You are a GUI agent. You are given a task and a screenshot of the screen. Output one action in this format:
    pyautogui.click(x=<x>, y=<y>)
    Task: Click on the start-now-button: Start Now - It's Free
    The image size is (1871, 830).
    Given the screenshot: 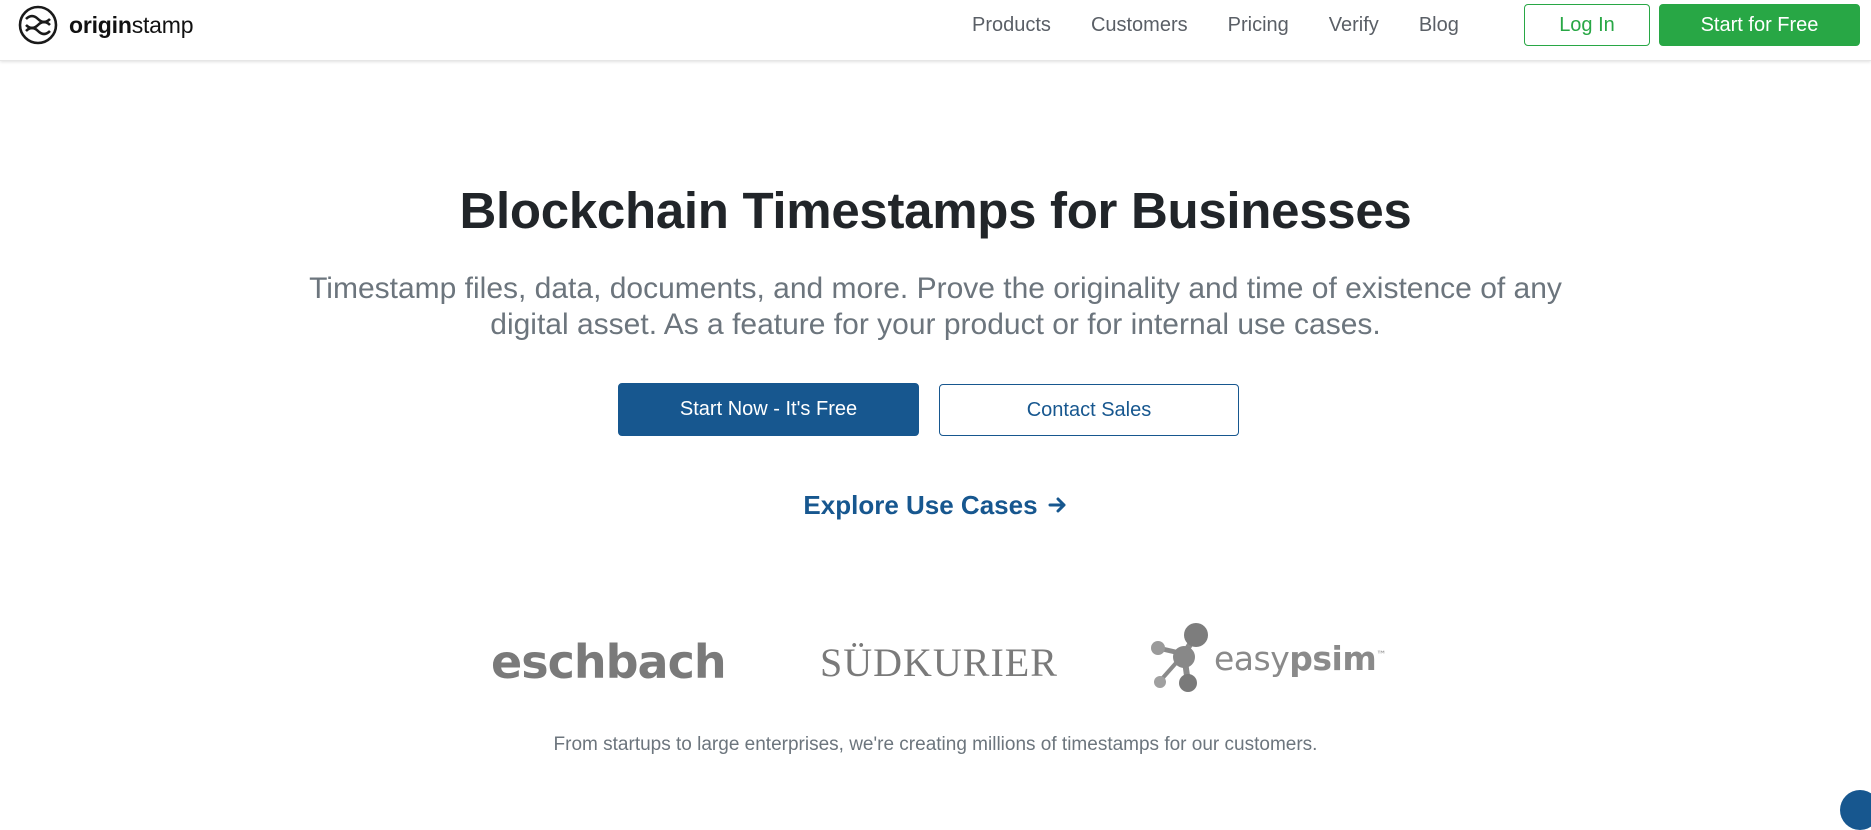 What is the action you would take?
    pyautogui.click(x=768, y=409)
    